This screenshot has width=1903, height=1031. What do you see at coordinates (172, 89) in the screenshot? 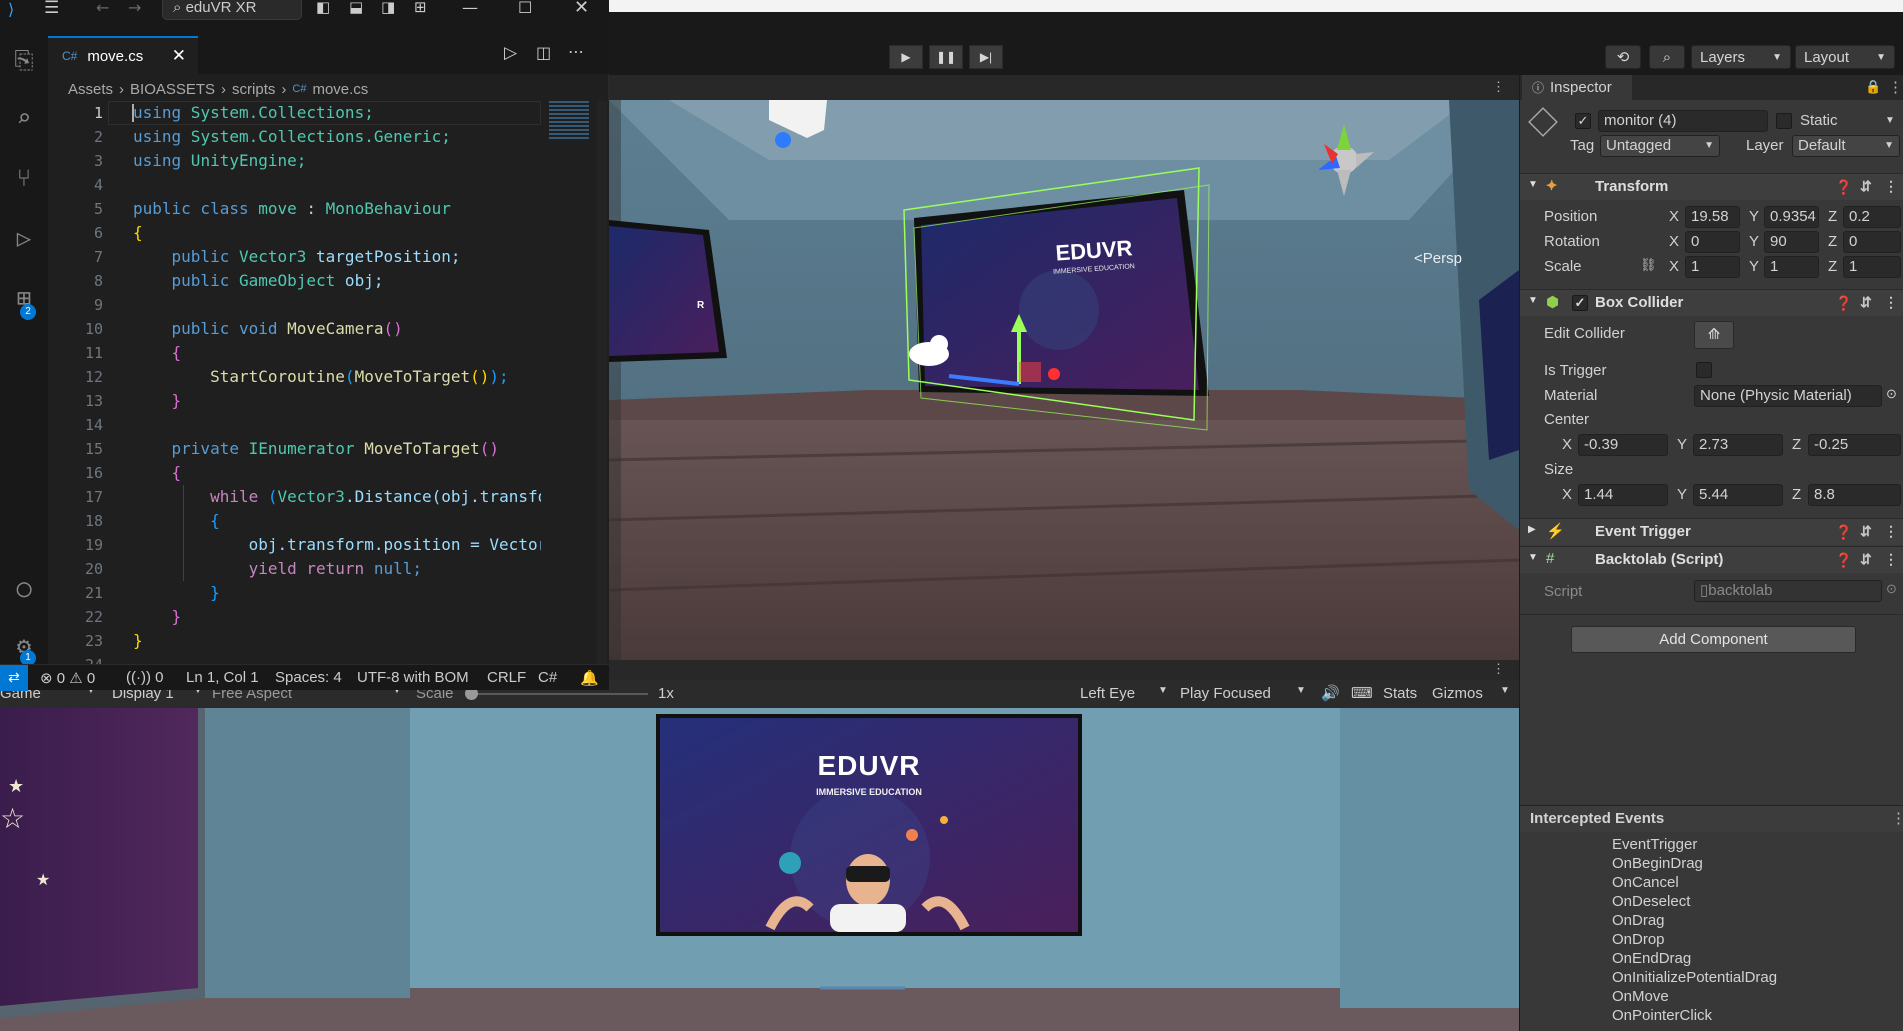
I see `breadcrumb-item: BIOASSETS` at bounding box center [172, 89].